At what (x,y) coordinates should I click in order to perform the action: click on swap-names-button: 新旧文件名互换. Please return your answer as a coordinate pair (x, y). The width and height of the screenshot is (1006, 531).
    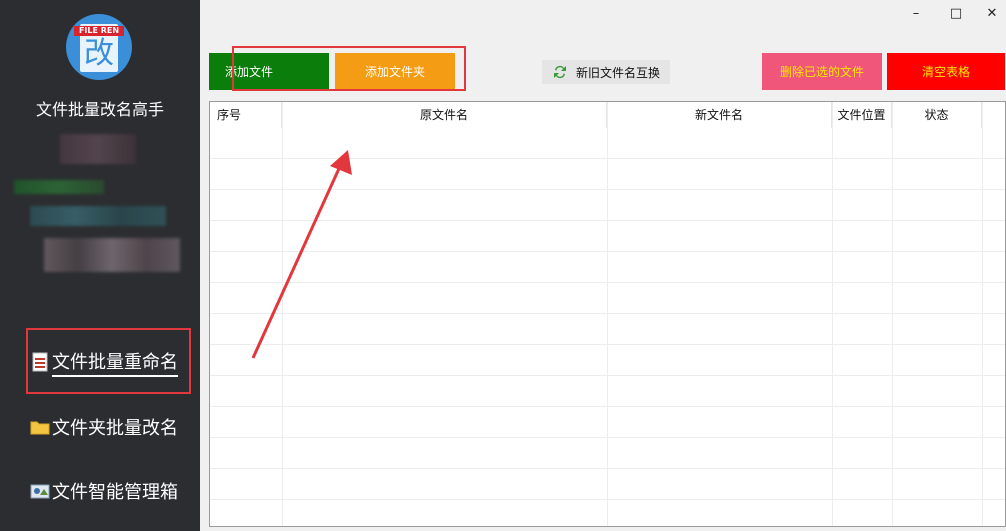
    Looking at the image, I should click on (606, 72).